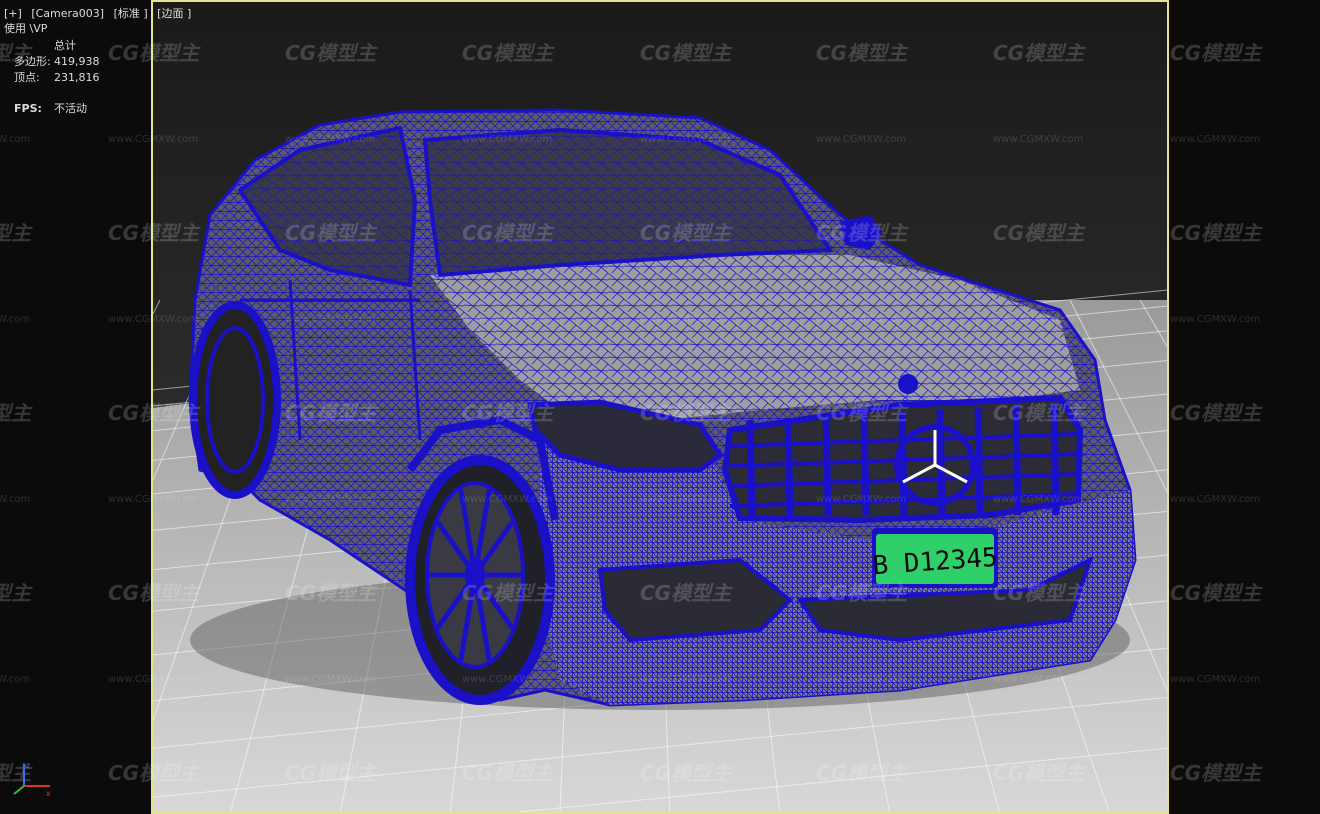 The width and height of the screenshot is (1320, 814). What do you see at coordinates (32, 61) in the screenshot?
I see `polygons-label: 多边形:` at bounding box center [32, 61].